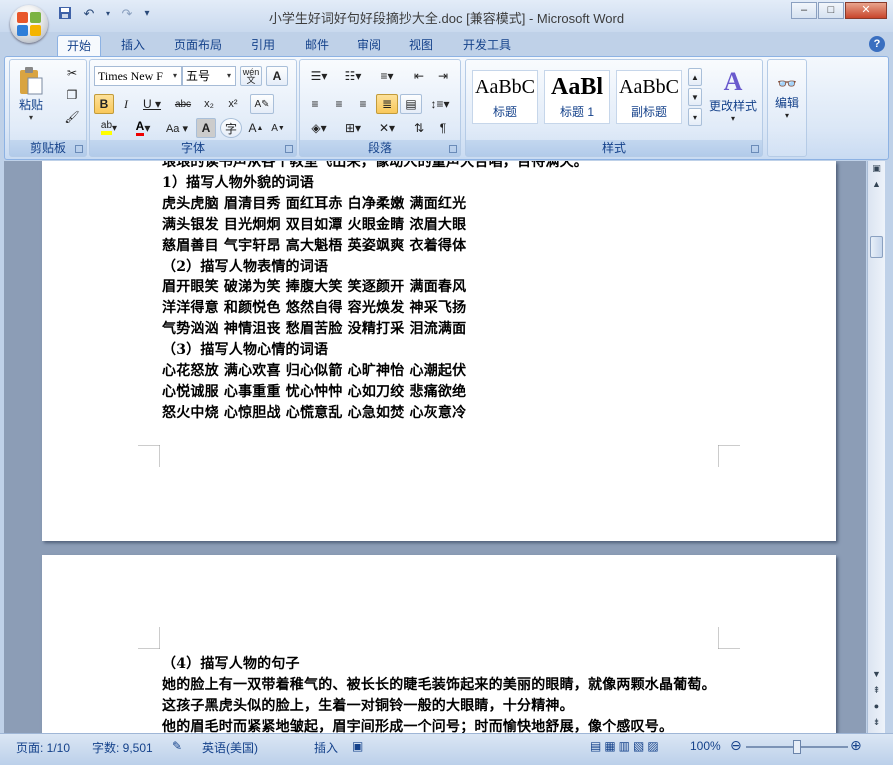 The image size is (893, 765). I want to click on style-name: 副标题, so click(648, 112).